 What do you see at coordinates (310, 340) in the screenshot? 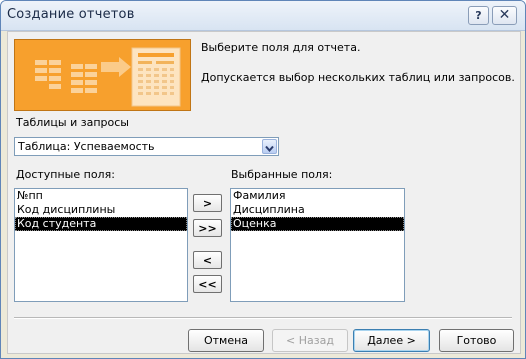
I see `back-button: < Назад` at bounding box center [310, 340].